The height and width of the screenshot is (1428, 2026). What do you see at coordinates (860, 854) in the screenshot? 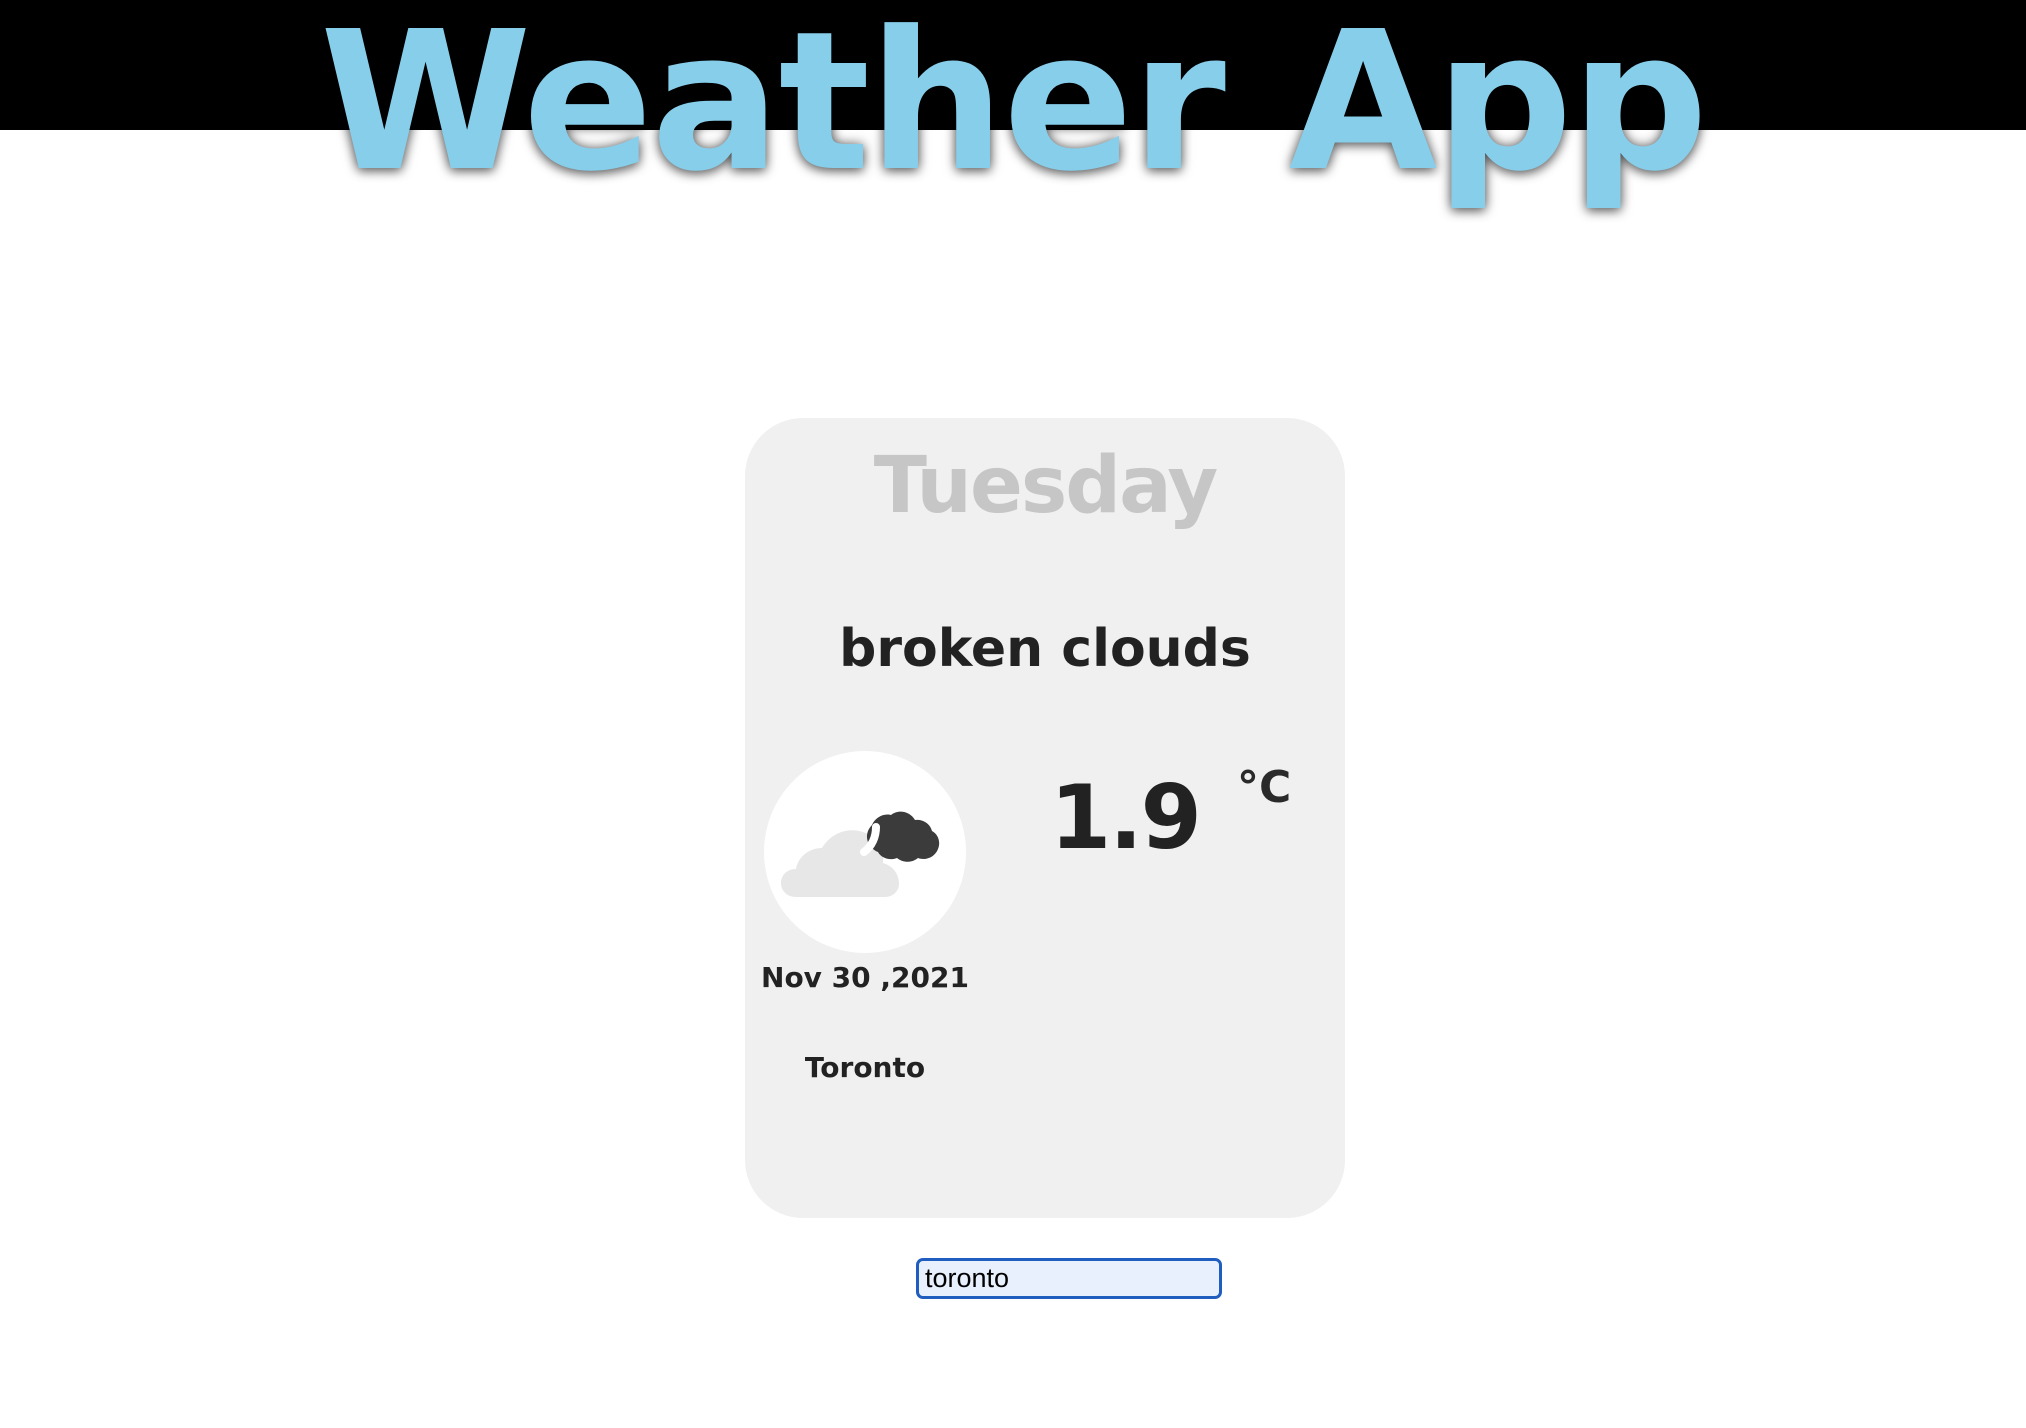
I see `broken-clouds-icon` at bounding box center [860, 854].